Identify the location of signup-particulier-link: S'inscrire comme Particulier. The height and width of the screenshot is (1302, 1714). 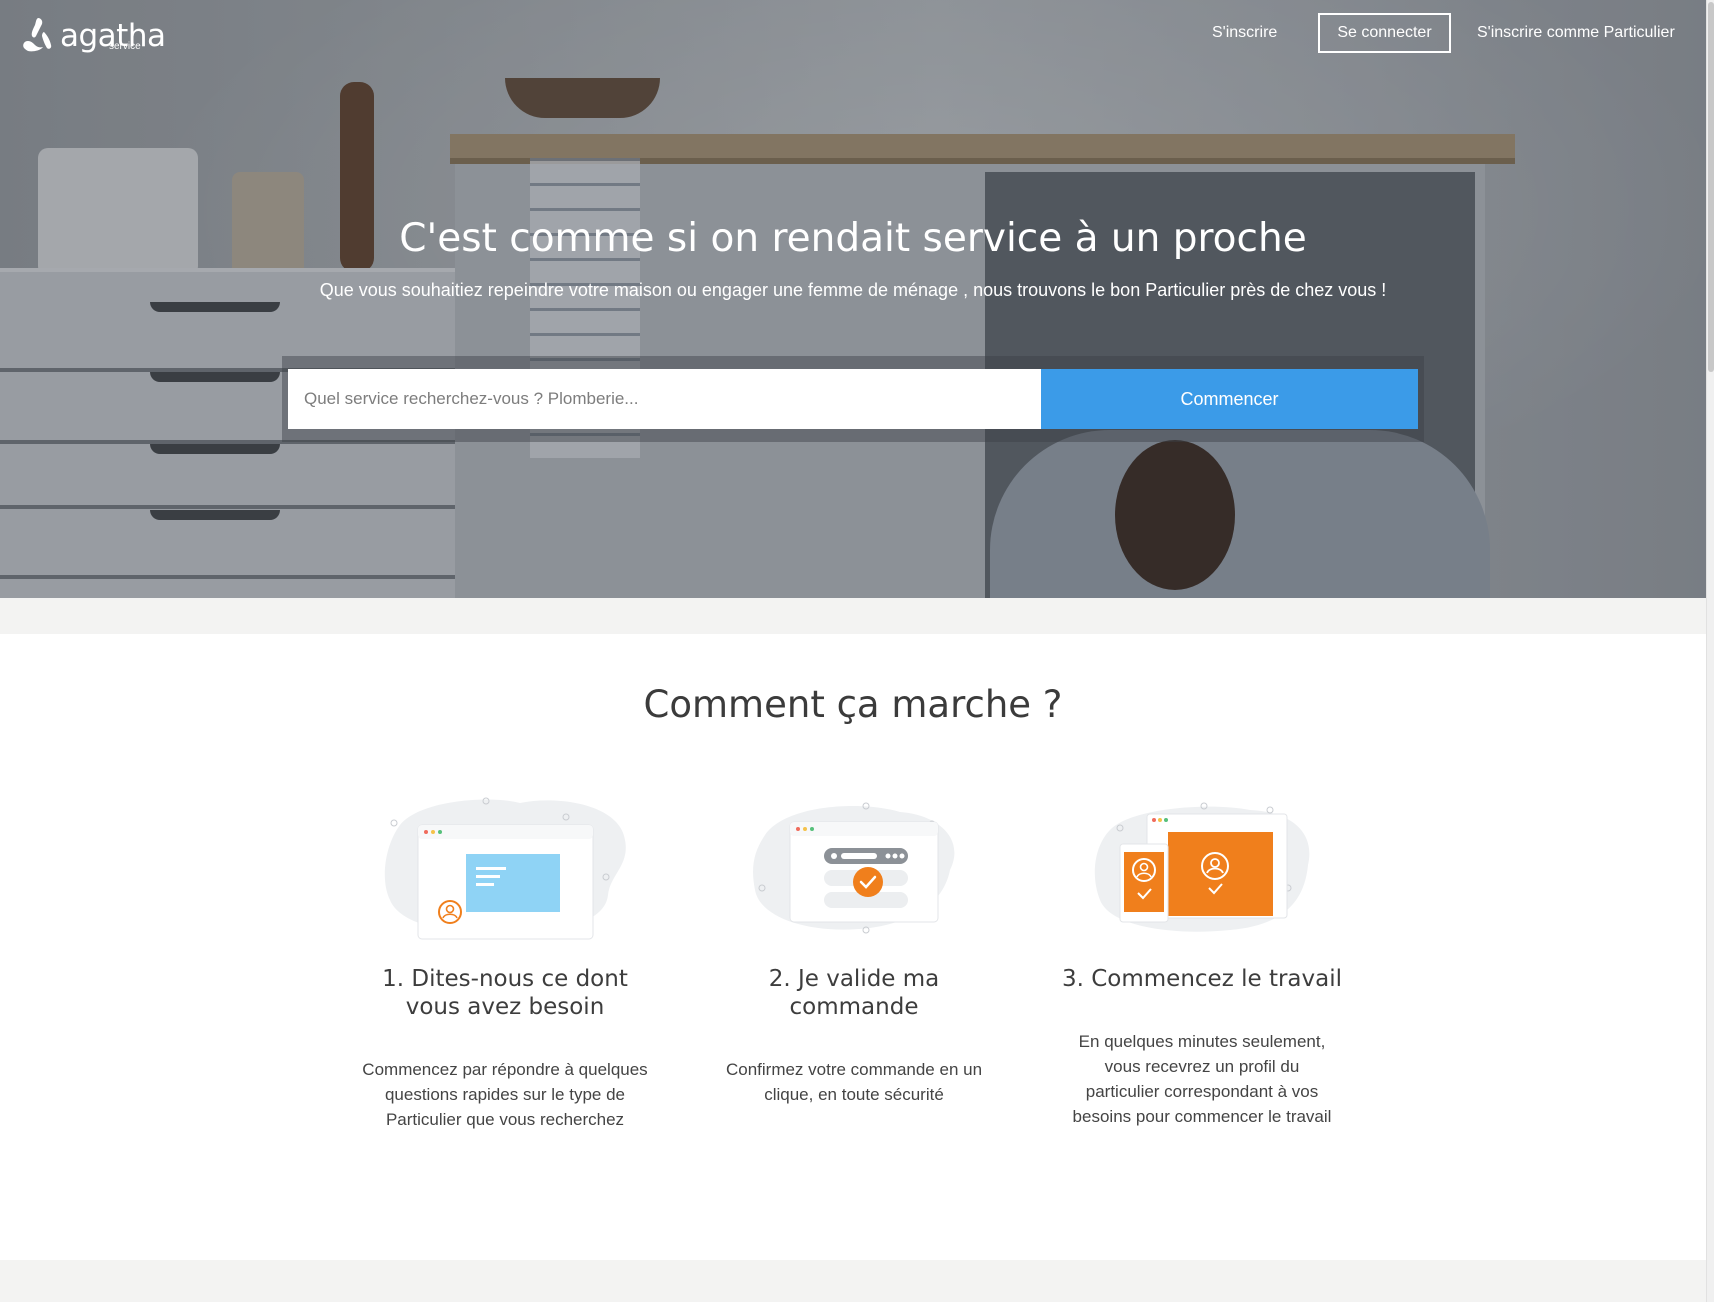
(1576, 33).